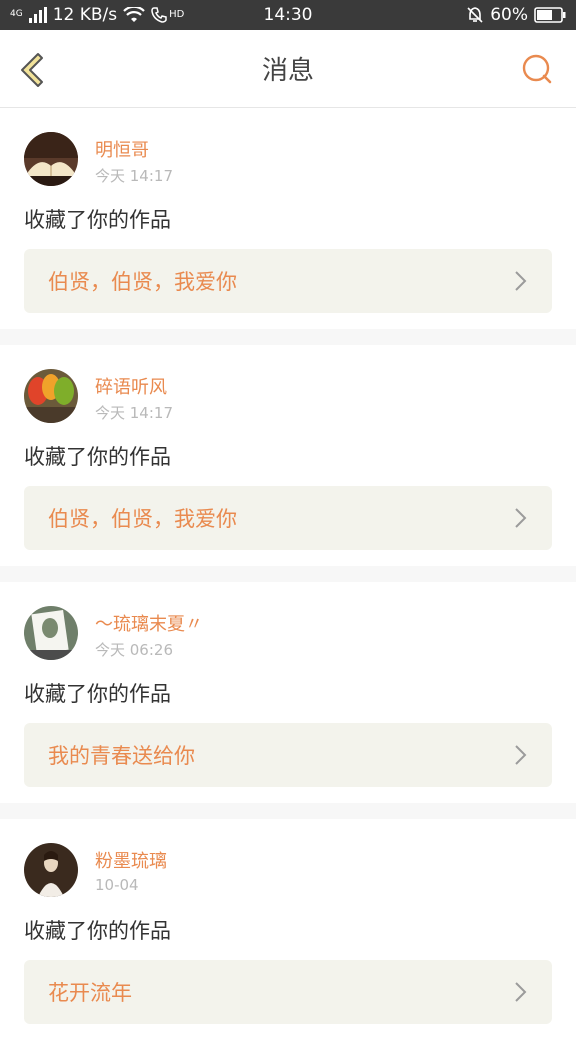 Image resolution: width=576 pixels, height=1040 pixels. What do you see at coordinates (122, 149) in the screenshot?
I see `username: 明恒哥` at bounding box center [122, 149].